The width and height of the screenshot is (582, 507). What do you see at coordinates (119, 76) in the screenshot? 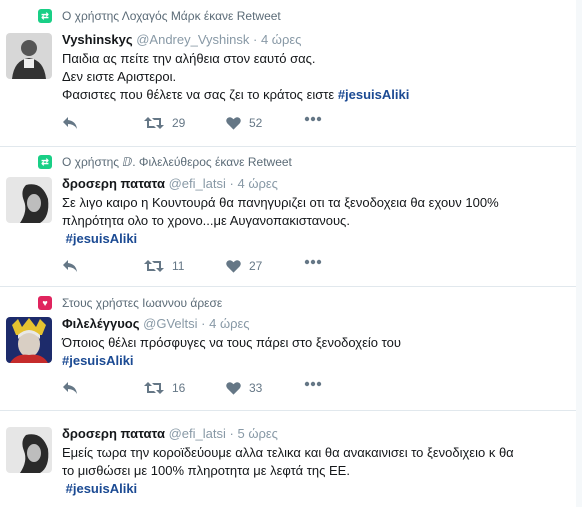
I see `tweet-line: Δεν ειστε Αριστεροι.` at bounding box center [119, 76].